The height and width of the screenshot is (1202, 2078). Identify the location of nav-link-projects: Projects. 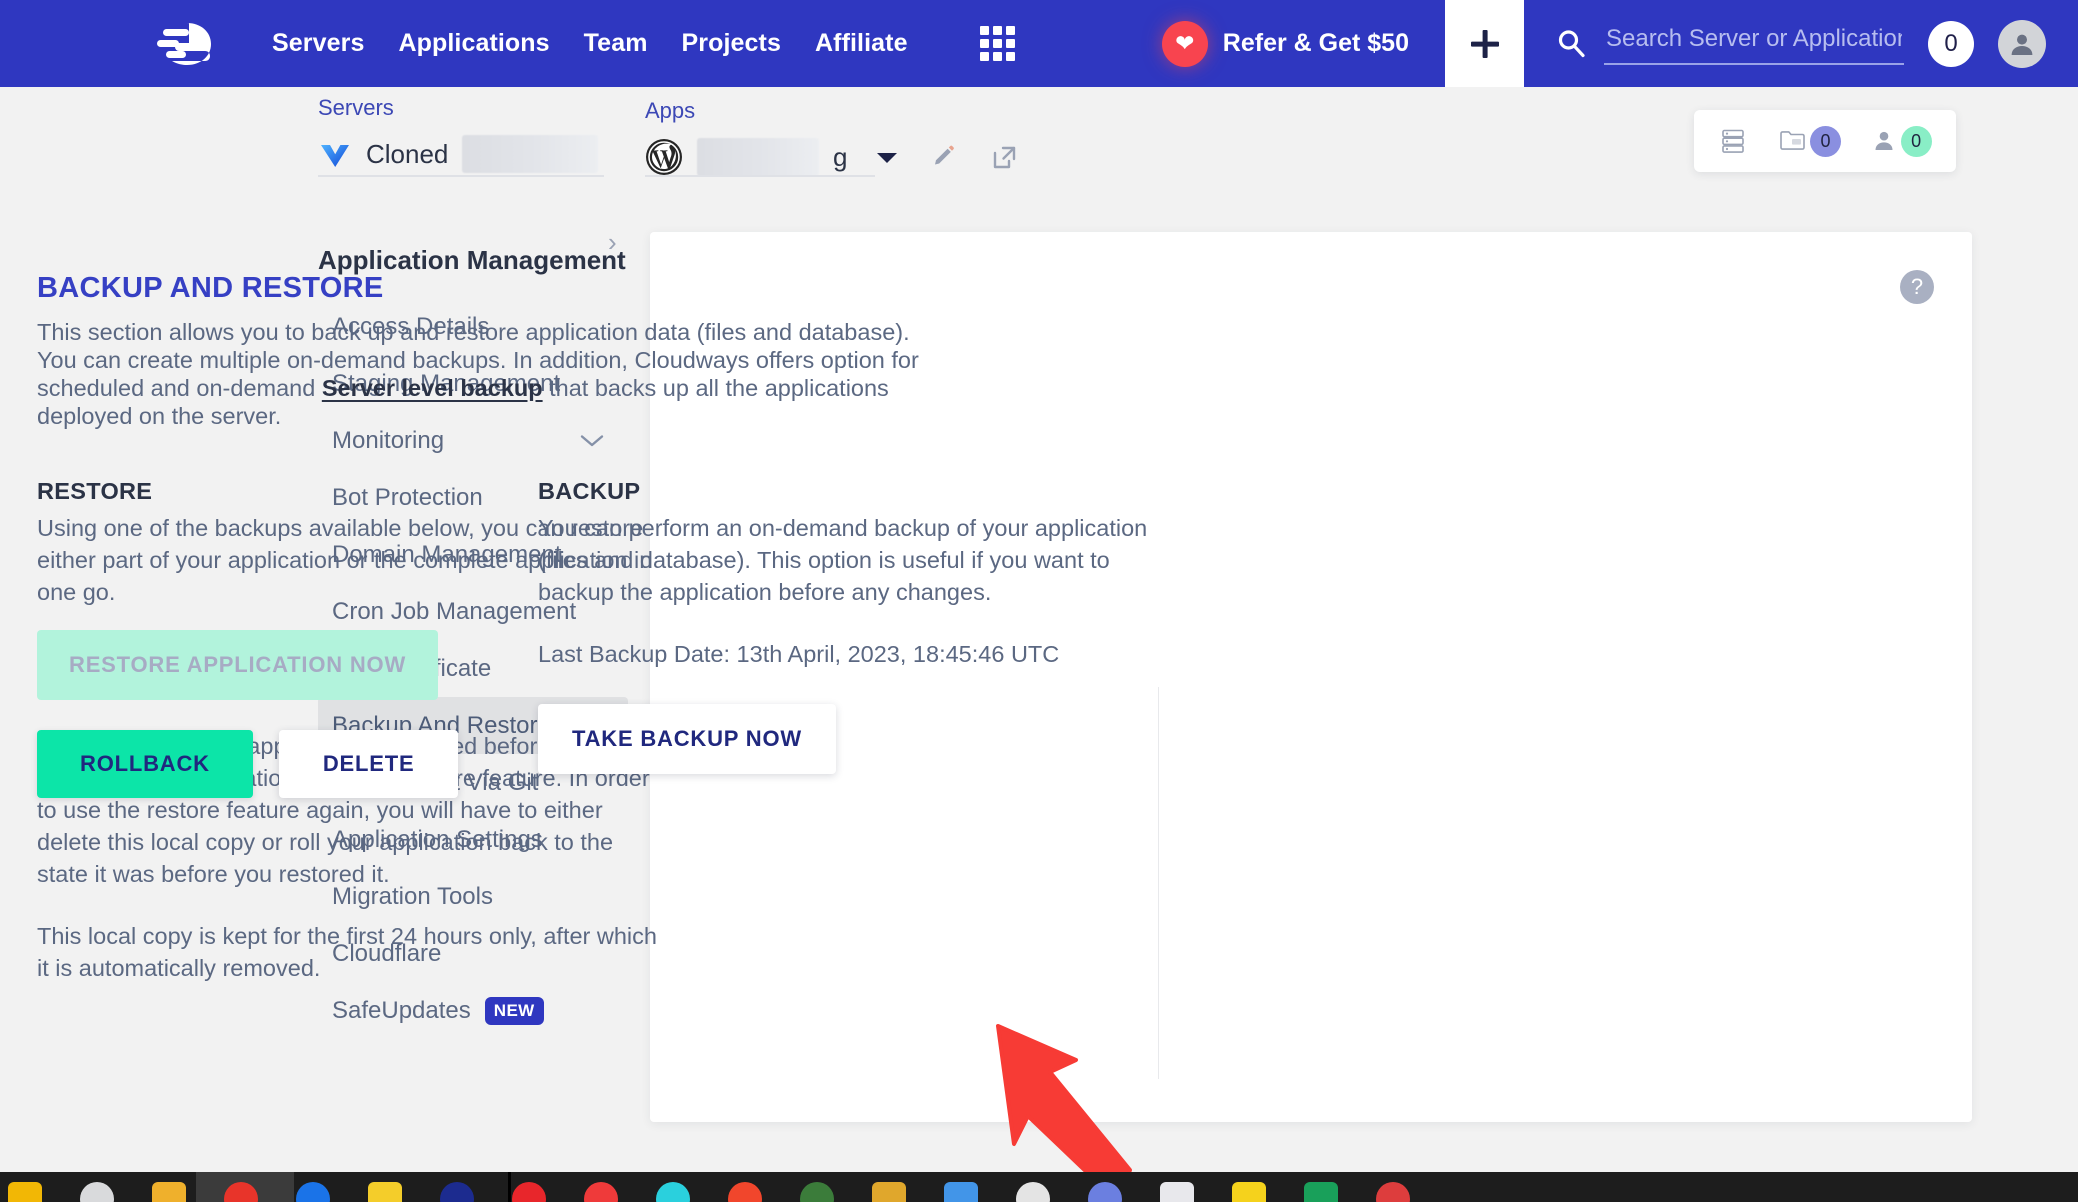
(731, 43).